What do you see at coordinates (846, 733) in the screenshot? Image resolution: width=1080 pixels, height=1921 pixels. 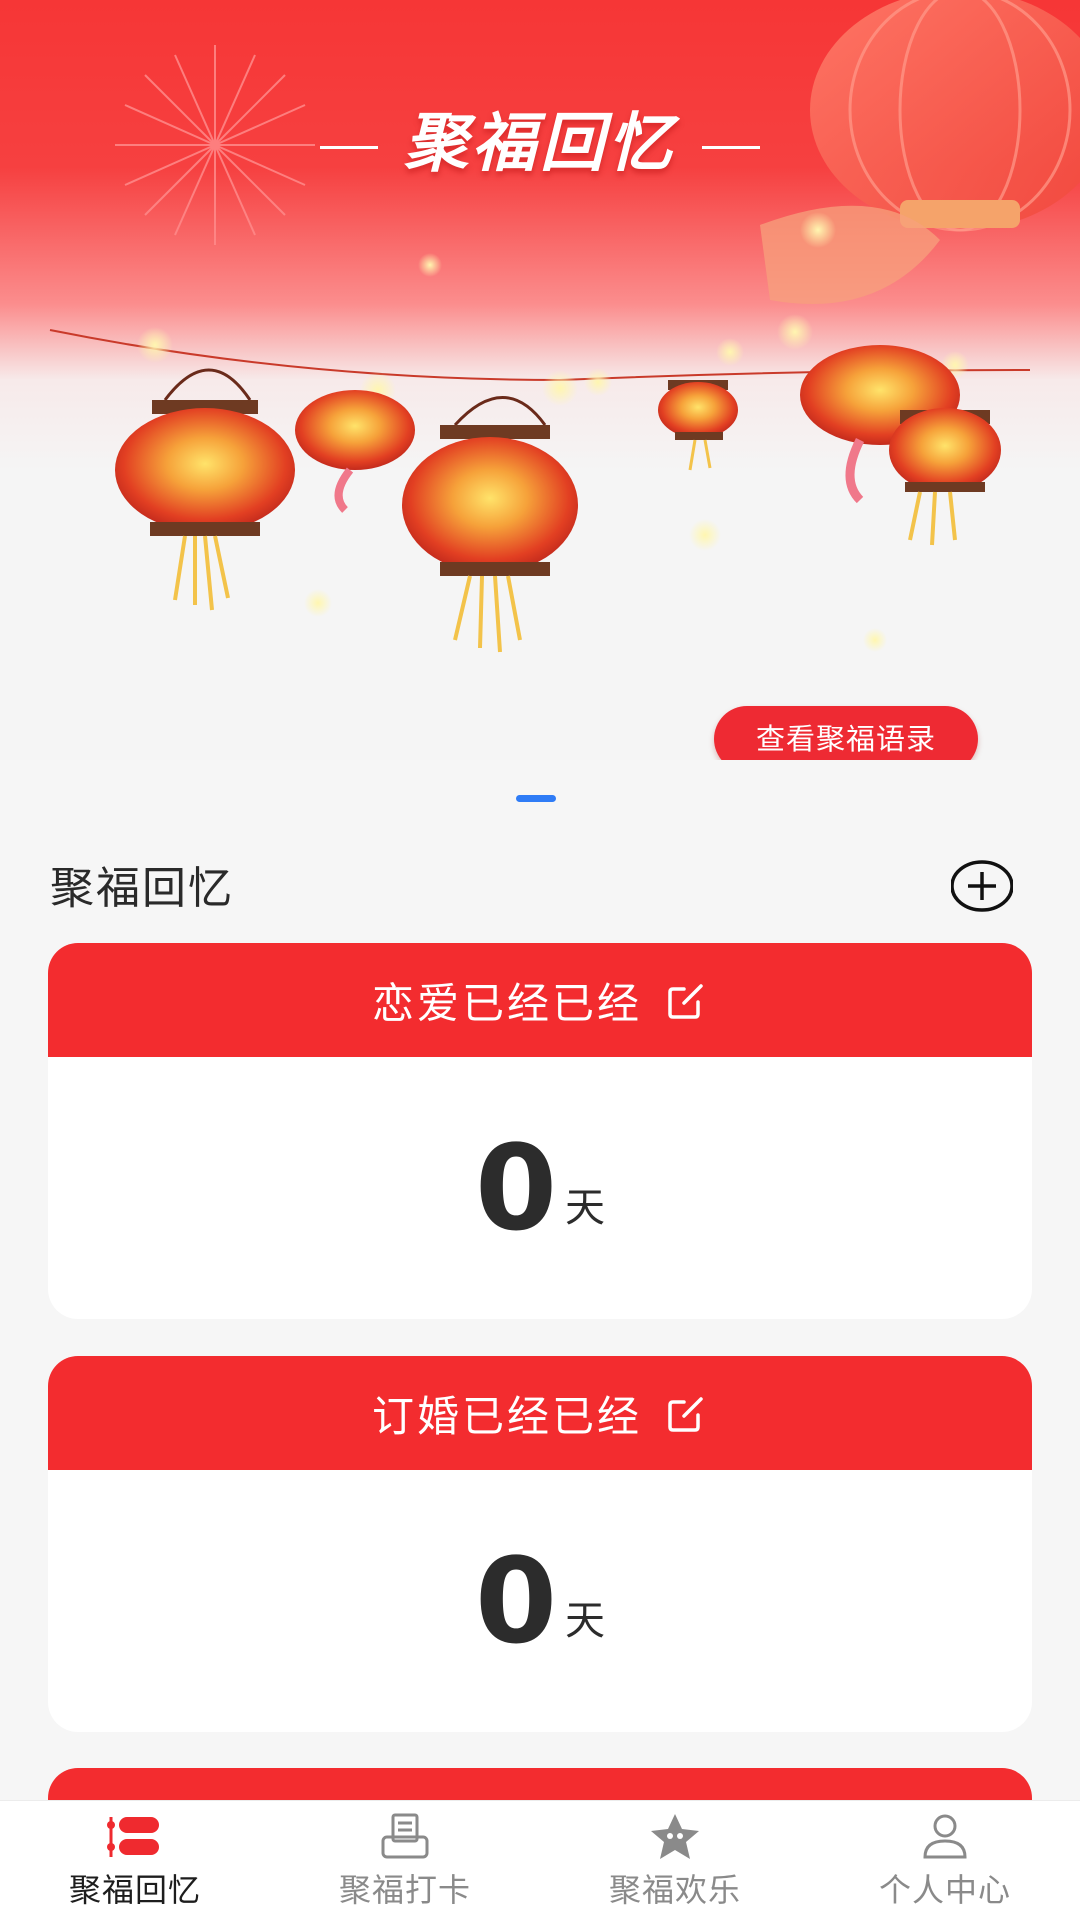 I see `view-quotes-button: 查看聚福语录` at bounding box center [846, 733].